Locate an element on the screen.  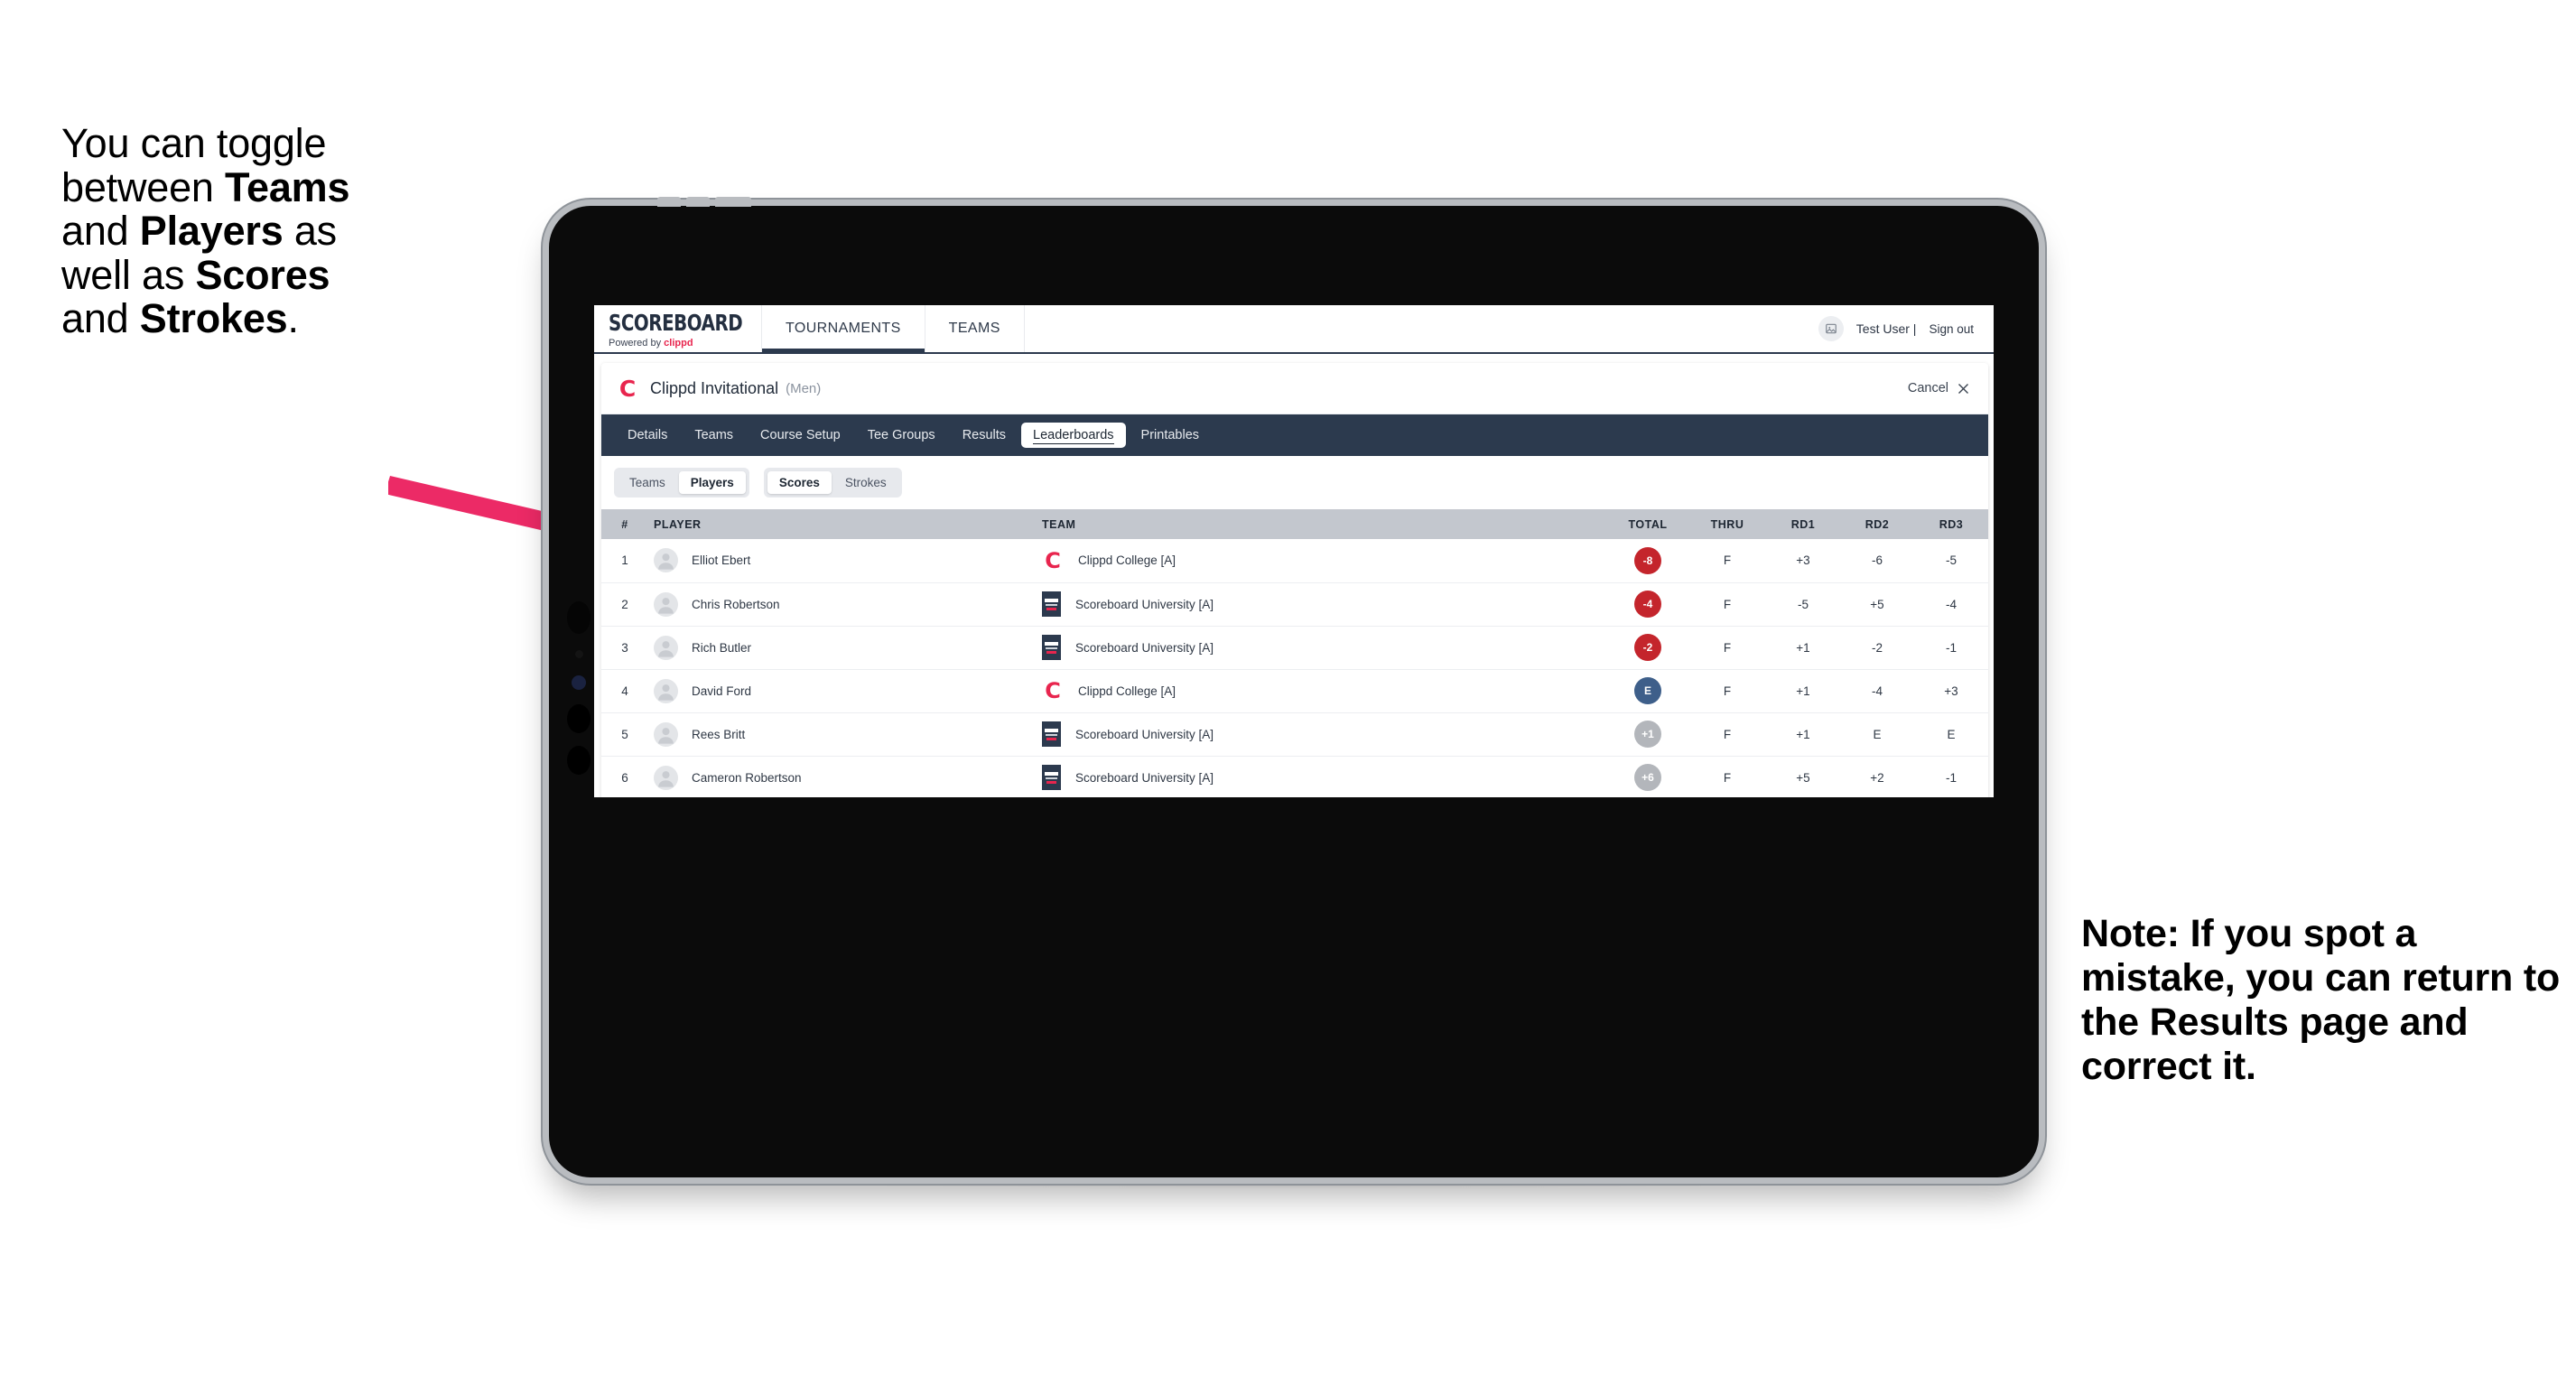
subnav-item-details: Details is located at coordinates (647, 436).